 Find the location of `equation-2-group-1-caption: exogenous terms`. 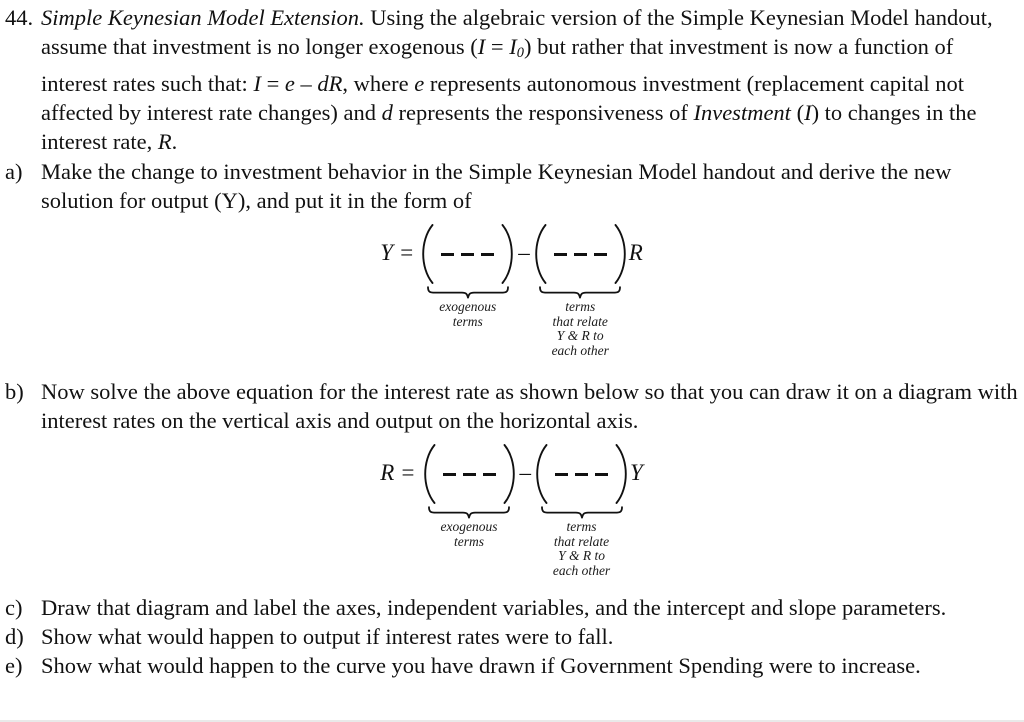

equation-2-group-1-caption: exogenous terms is located at coordinates (469, 534).